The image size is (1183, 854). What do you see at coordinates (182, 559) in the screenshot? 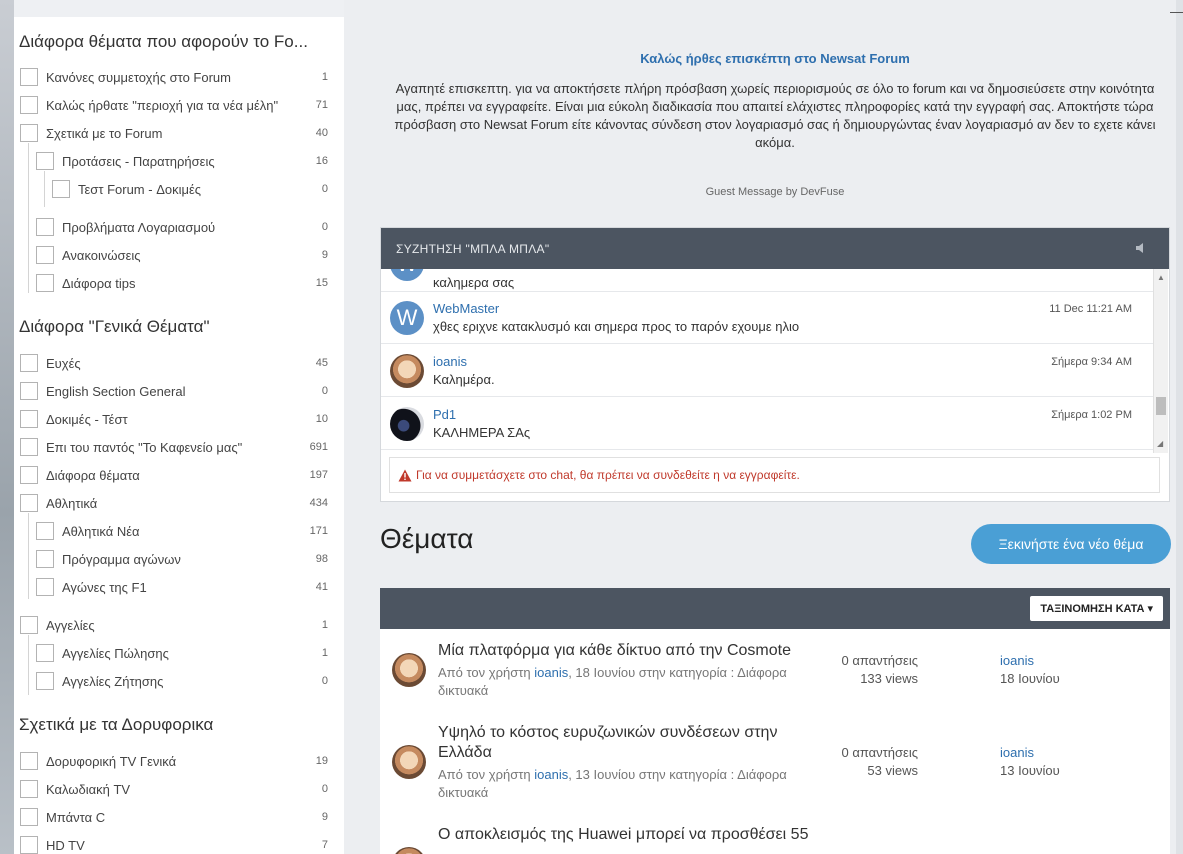
I see `category-item: Πρόγραμμα αγώνων 98` at bounding box center [182, 559].